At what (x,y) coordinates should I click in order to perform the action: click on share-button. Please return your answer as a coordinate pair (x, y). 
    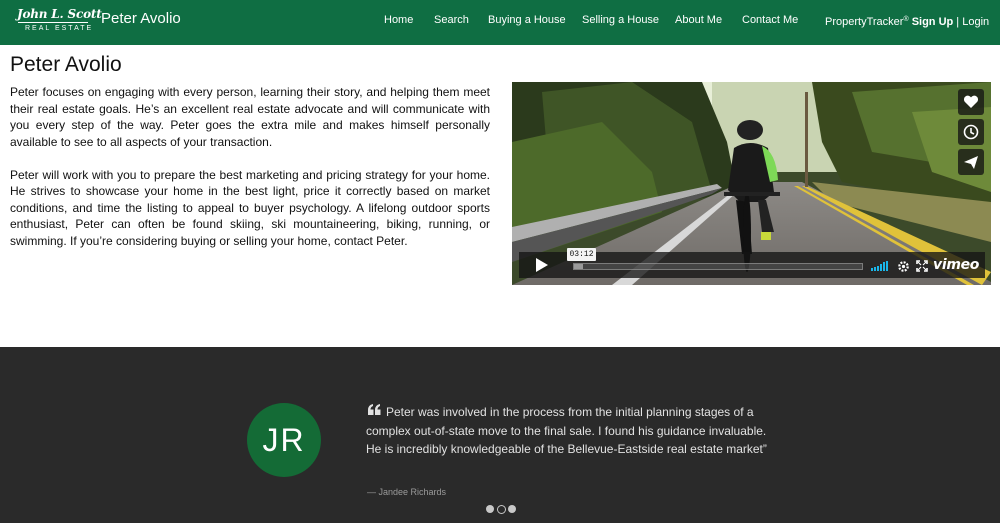
    Looking at the image, I should click on (971, 162).